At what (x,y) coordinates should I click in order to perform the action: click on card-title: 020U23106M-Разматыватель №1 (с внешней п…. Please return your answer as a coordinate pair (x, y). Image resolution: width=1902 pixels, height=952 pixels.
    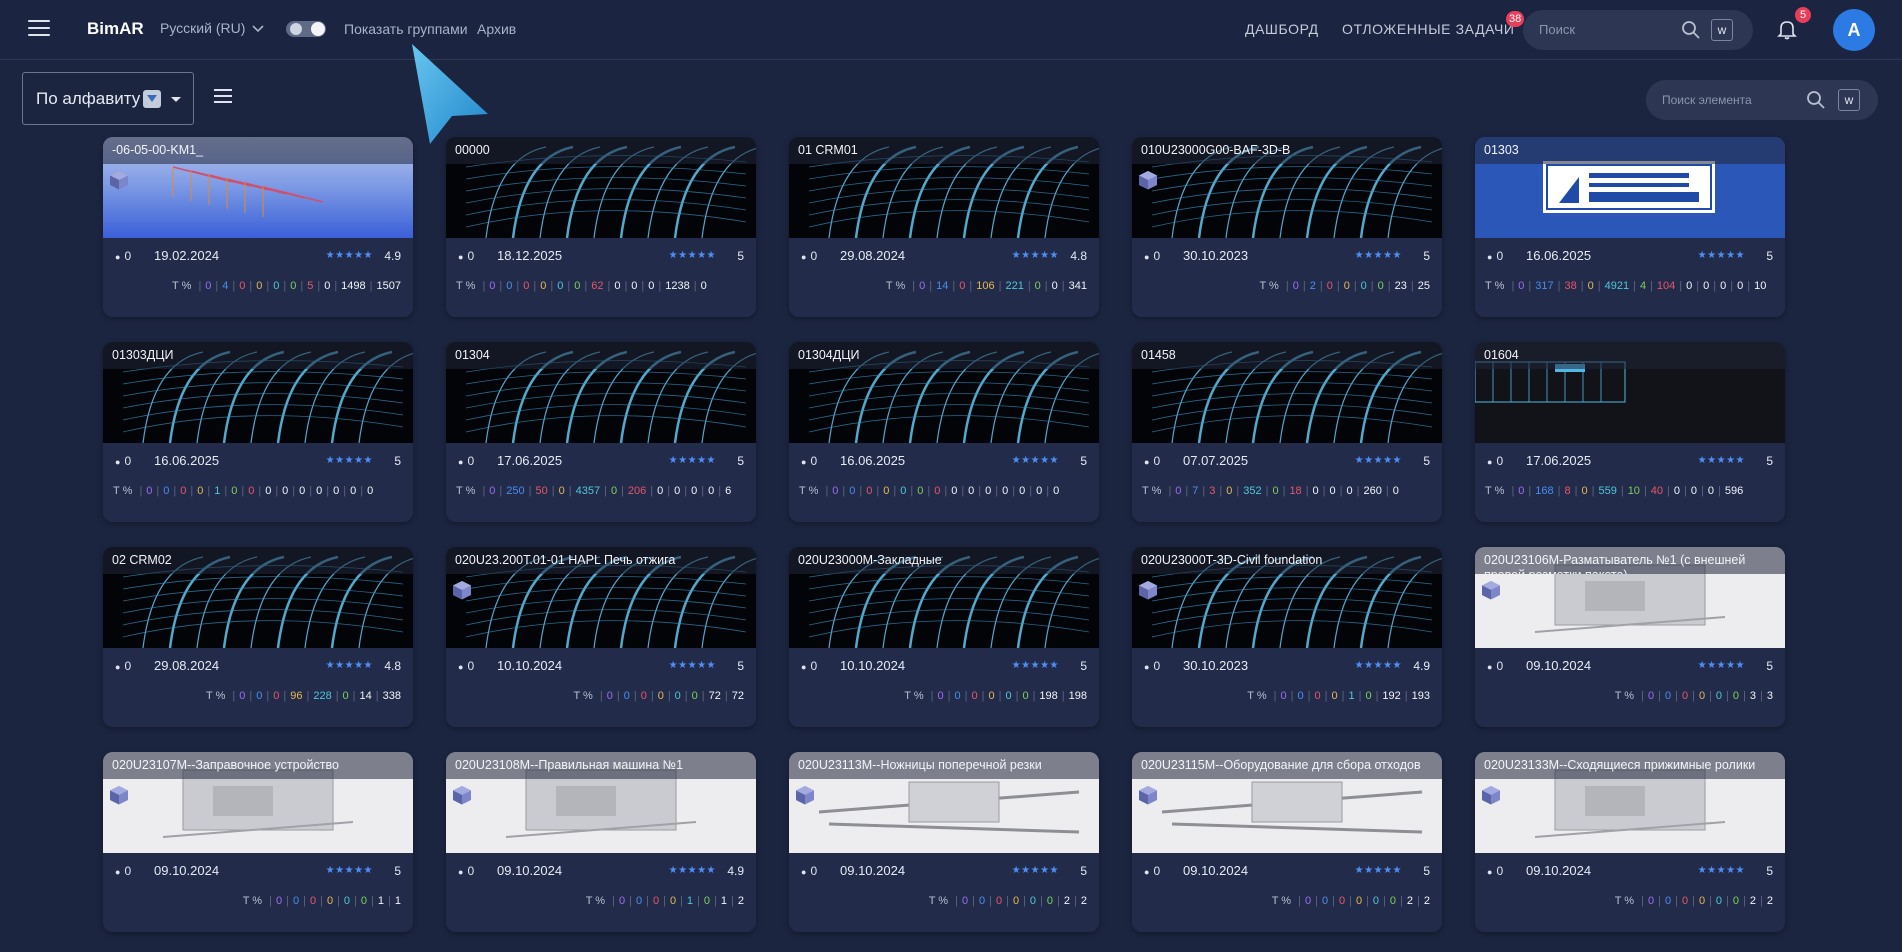
    Looking at the image, I should click on (1630, 560).